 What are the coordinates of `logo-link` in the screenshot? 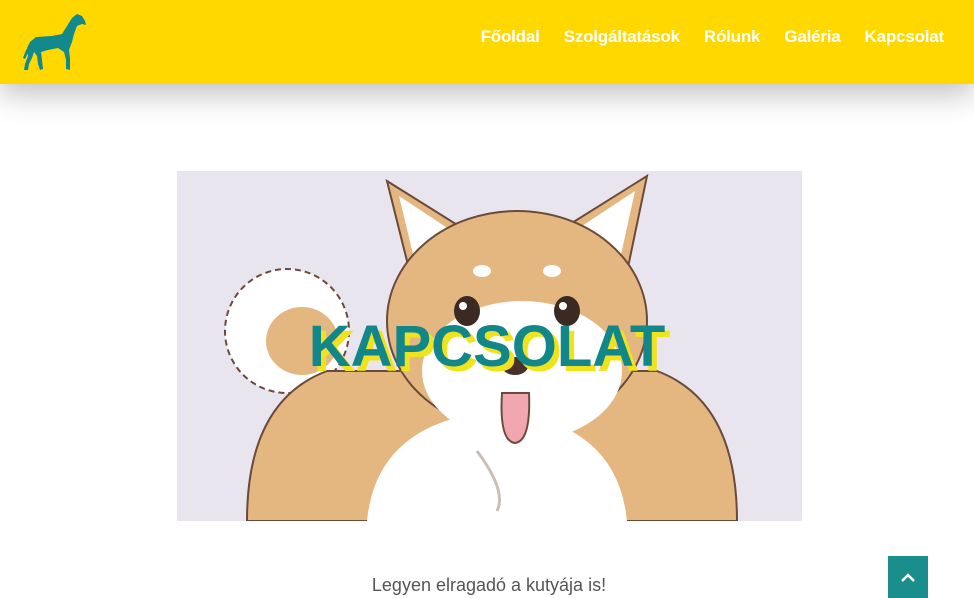 It's located at (55, 42).